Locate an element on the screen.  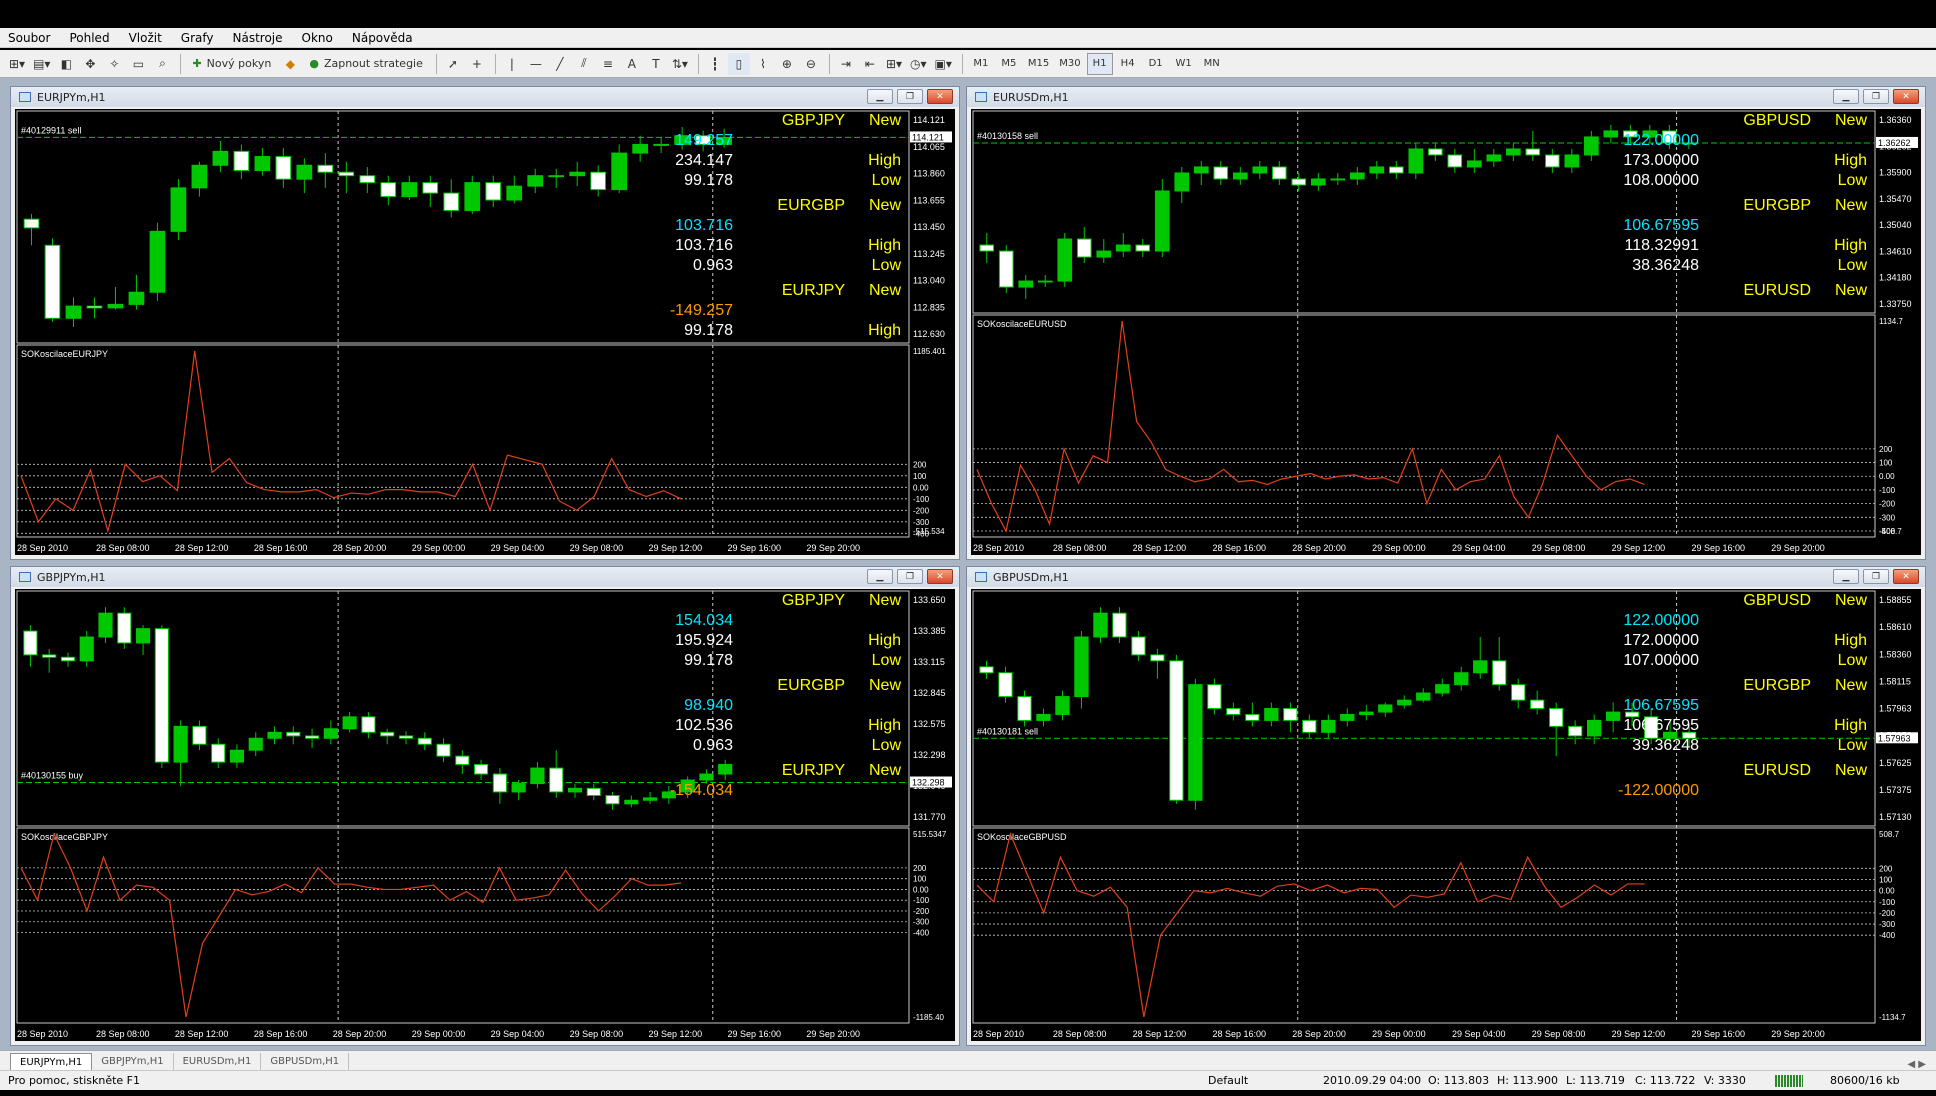
profiles-icon: ▤▾ is located at coordinates (41, 64).